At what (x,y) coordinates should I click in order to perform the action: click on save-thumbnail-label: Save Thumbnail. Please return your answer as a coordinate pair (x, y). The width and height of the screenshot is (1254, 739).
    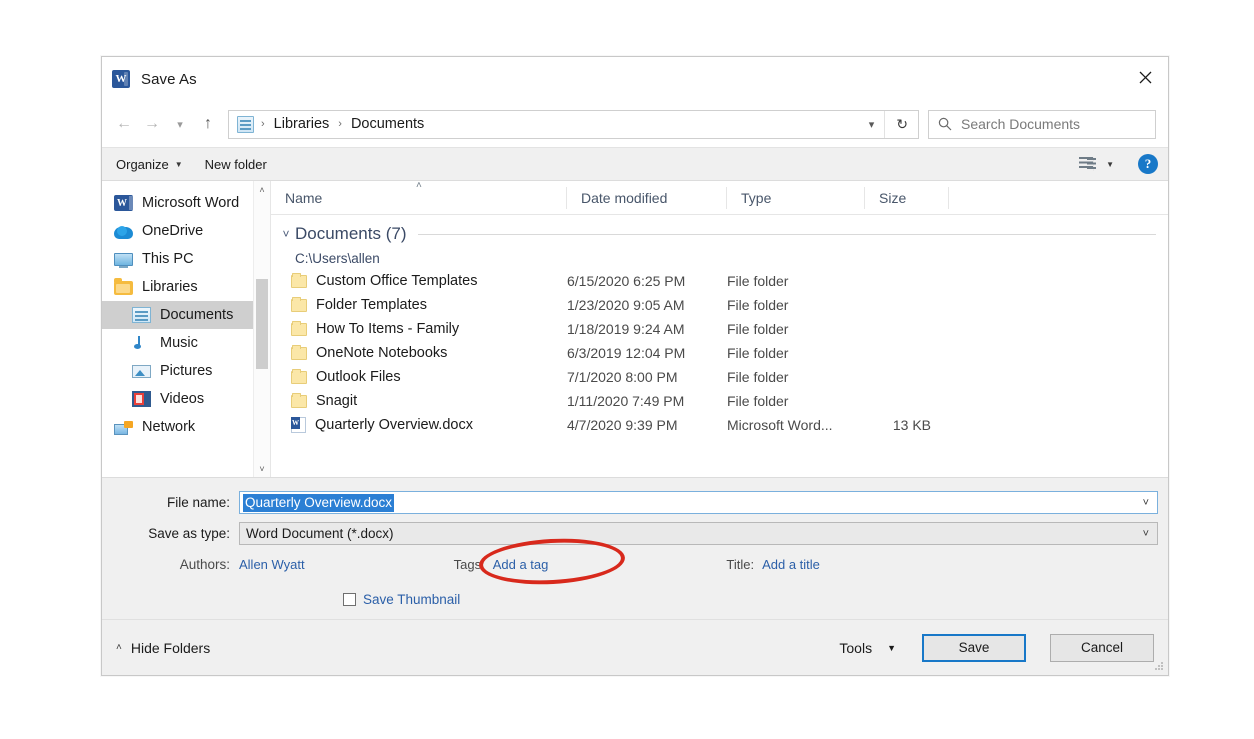
    Looking at the image, I should click on (411, 599).